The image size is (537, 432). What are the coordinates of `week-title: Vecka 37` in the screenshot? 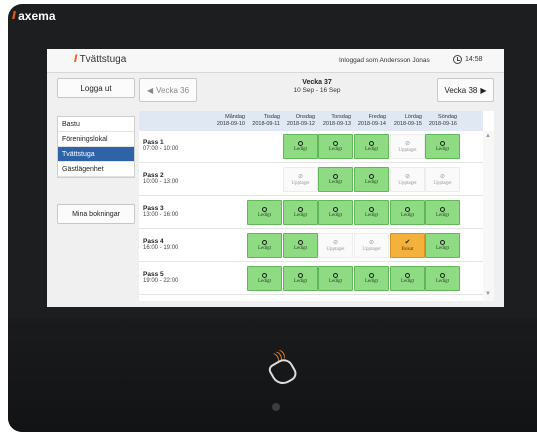 It's located at (317, 82).